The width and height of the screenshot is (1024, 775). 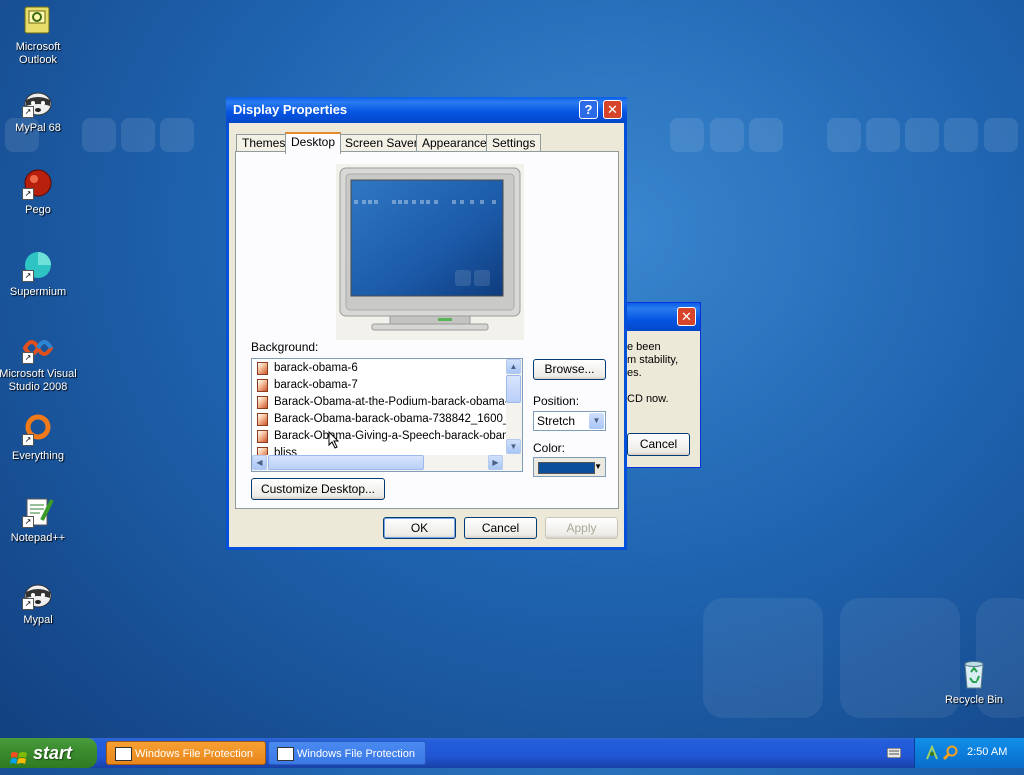 I want to click on tab-desktop: Desktop, so click(x=313, y=143).